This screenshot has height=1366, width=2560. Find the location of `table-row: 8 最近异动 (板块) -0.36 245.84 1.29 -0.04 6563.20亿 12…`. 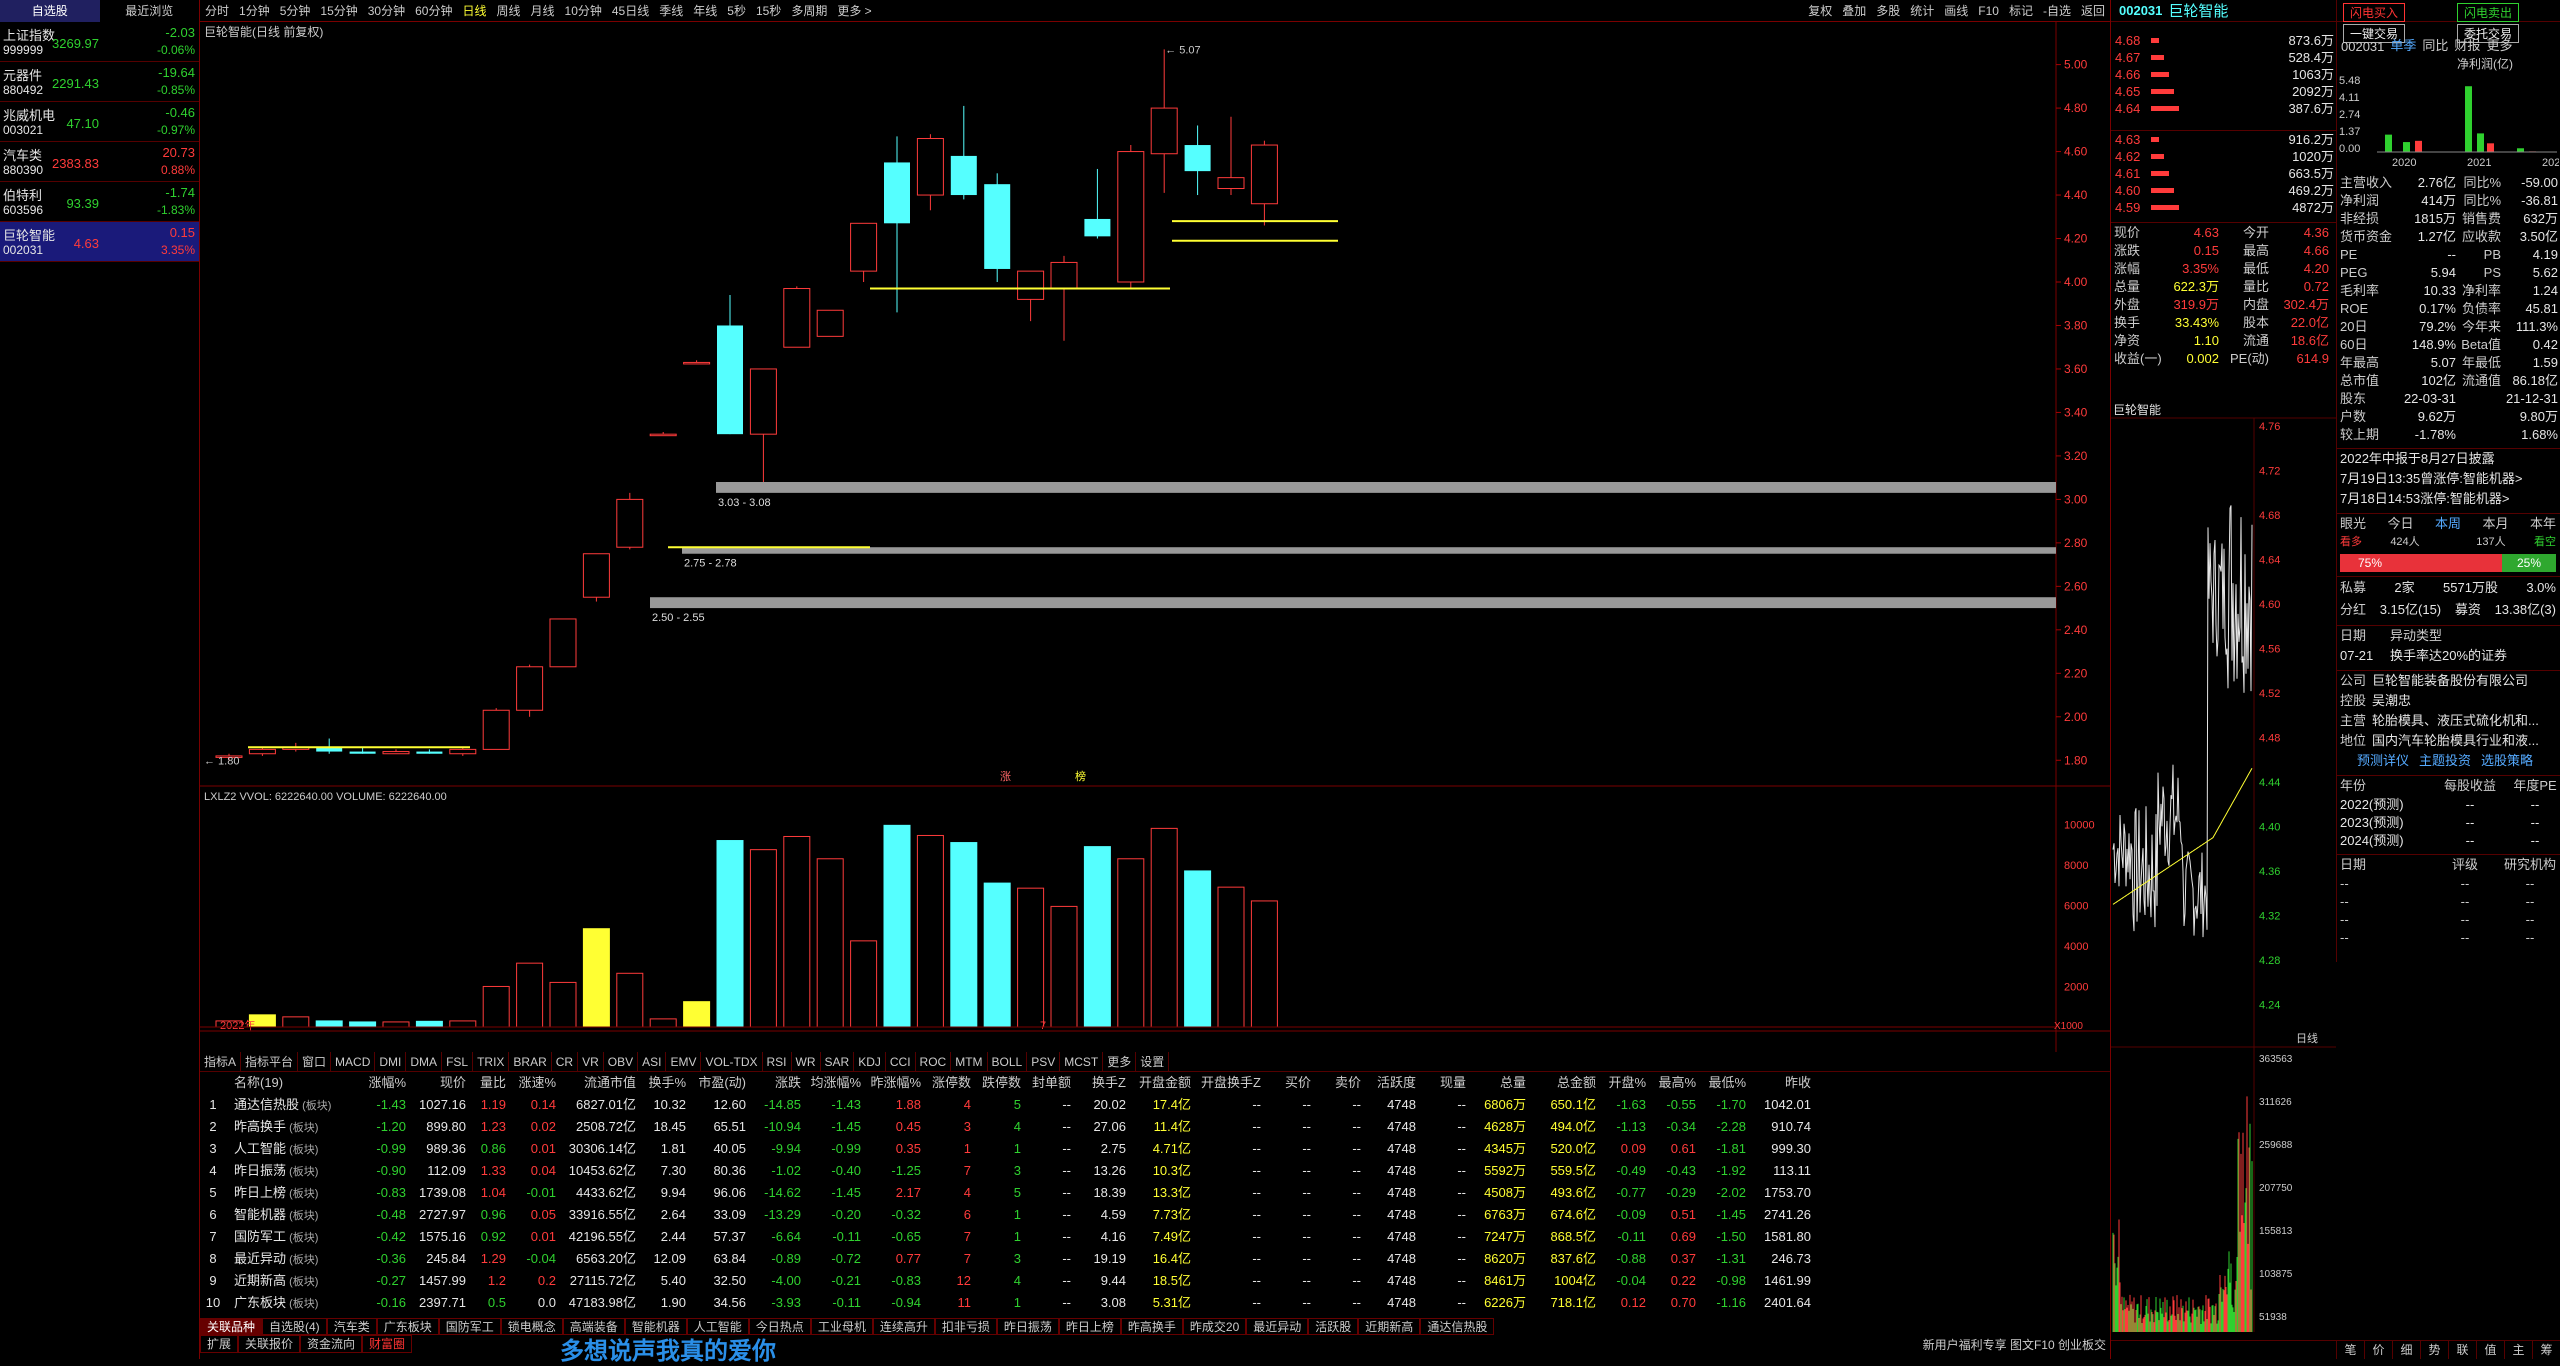

table-row: 8 最近异动 (板块) -0.36 245.84 1.29 -0.04 6563.20亿 12… is located at coordinates (1155, 1259).